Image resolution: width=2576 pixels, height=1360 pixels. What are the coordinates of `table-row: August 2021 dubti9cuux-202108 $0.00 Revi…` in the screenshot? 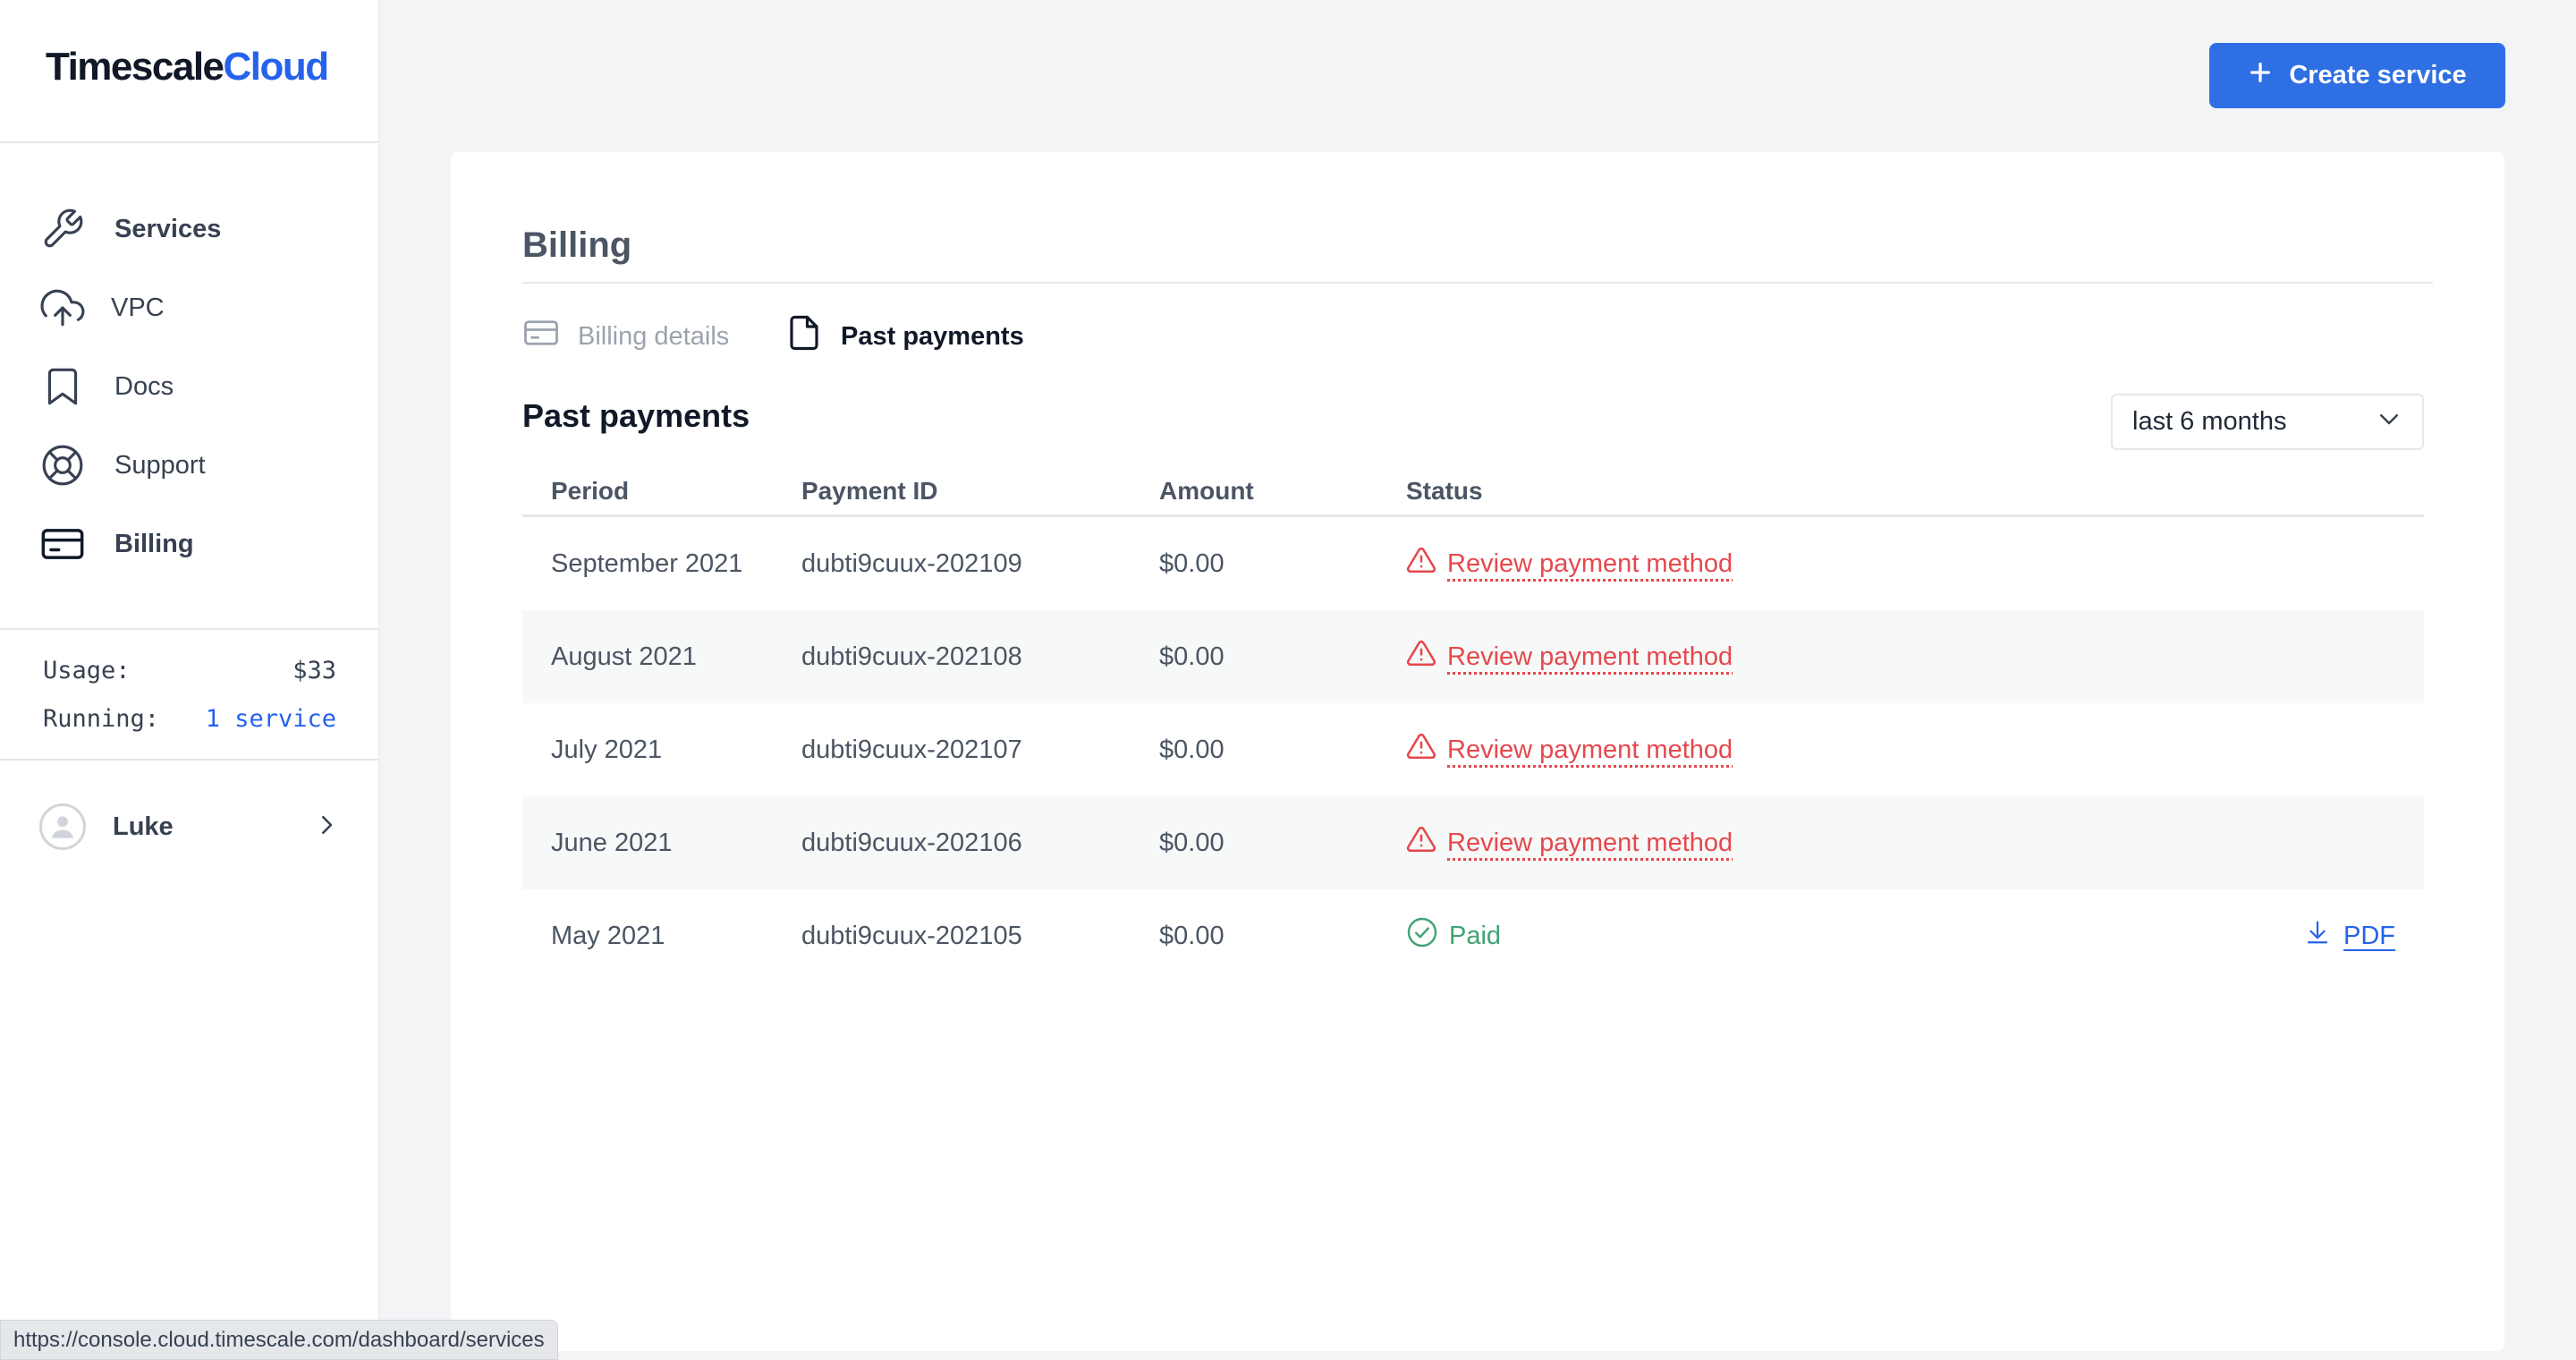 It's located at (1473, 656).